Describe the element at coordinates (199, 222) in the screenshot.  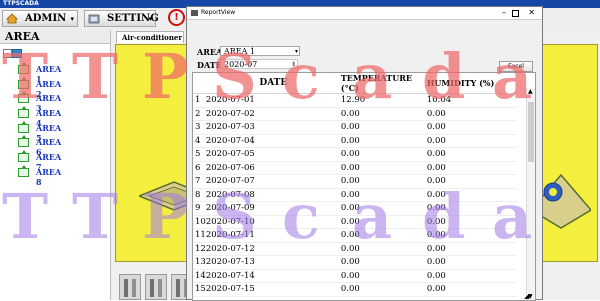
I see `row-index: 10` at that location.